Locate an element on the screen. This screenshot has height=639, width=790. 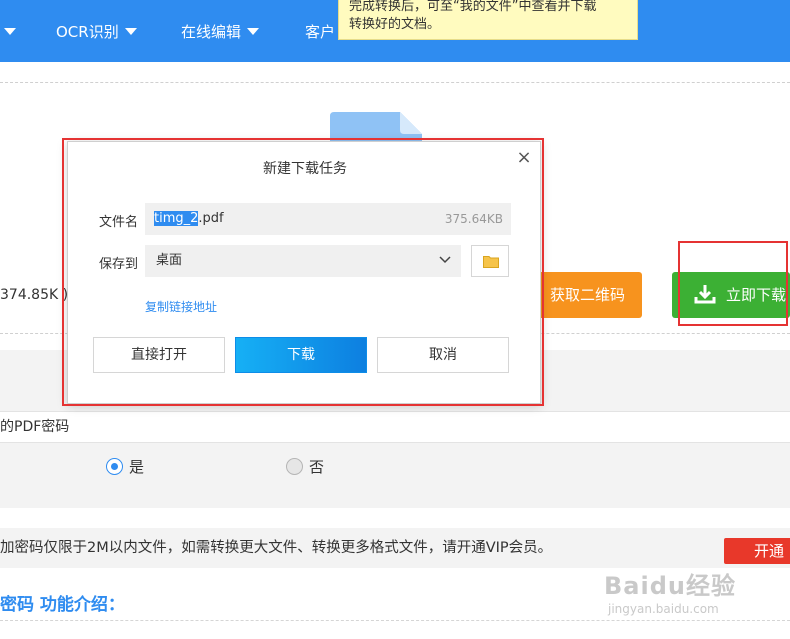
qr-button-label: 获取二维码 is located at coordinates (588, 295).